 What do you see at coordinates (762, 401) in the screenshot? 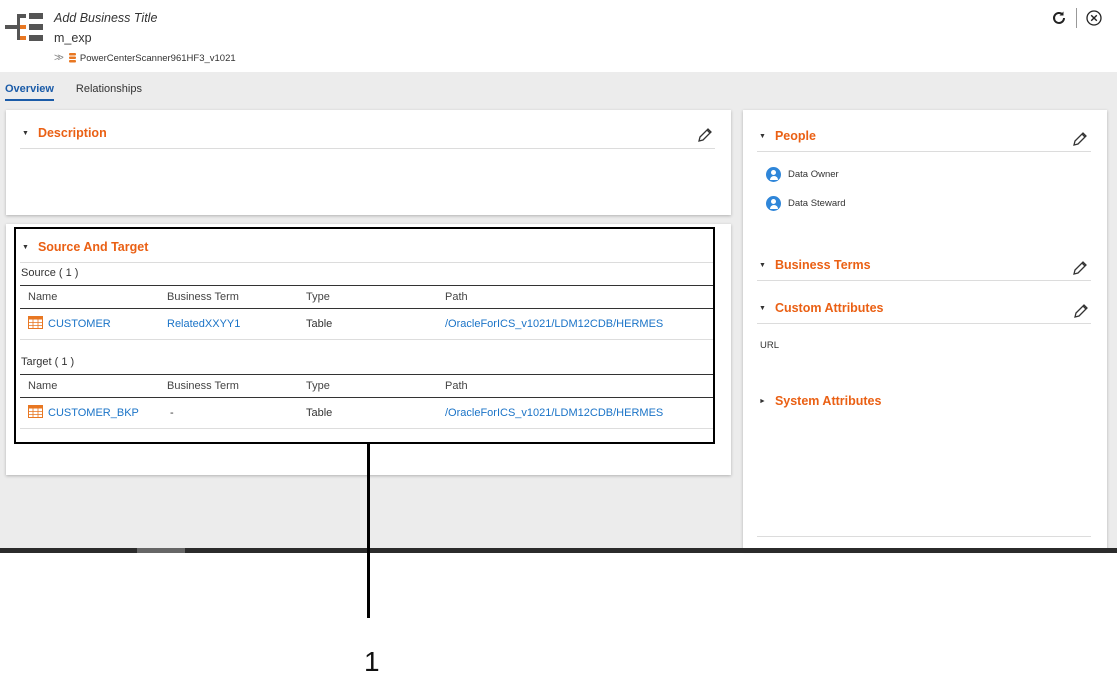
I see `expand-triangle-icon: ►` at bounding box center [762, 401].